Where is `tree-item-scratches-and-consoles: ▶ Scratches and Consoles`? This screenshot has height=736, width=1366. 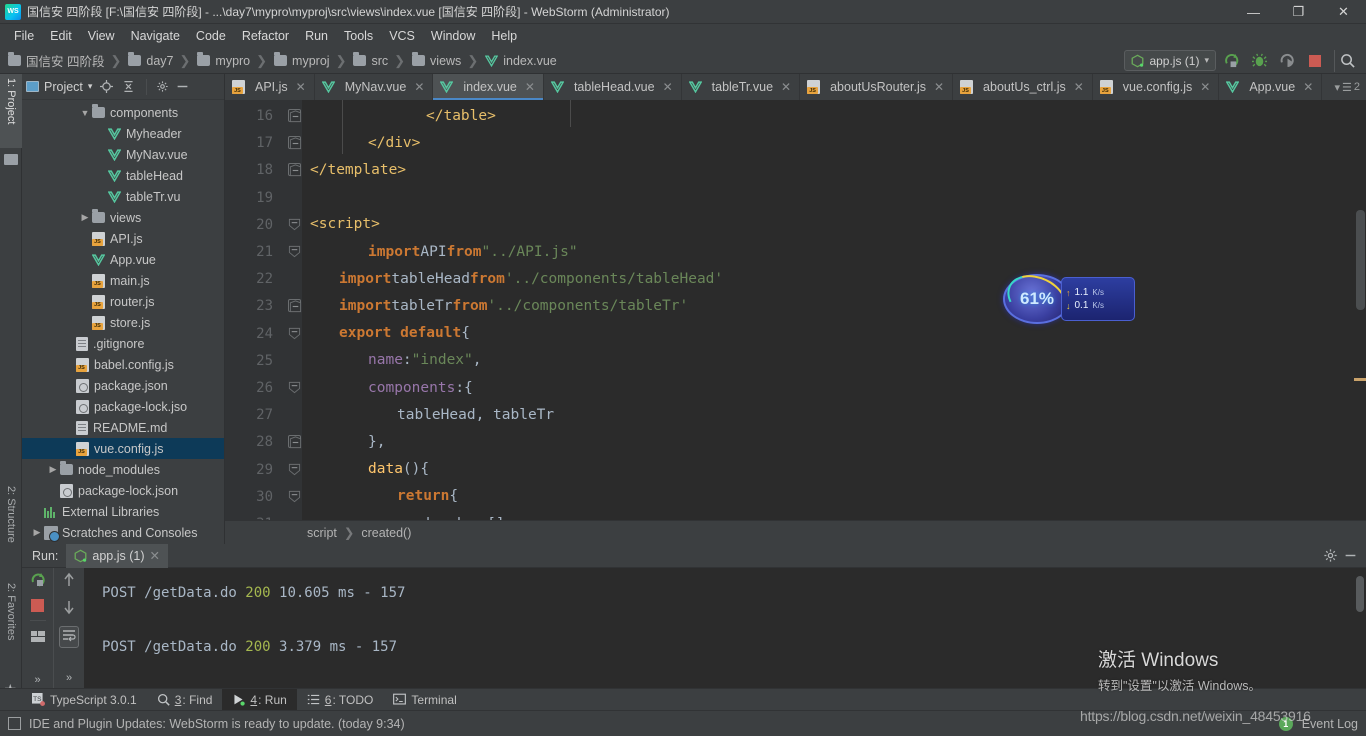
tree-item-scratches-and-consoles: ▶ Scratches and Consoles is located at coordinates (123, 532).